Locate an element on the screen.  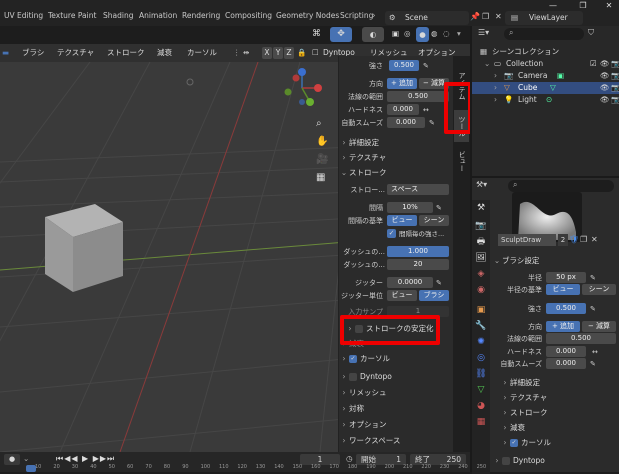
xray-icon: ▣ is located at coordinates (395, 33).